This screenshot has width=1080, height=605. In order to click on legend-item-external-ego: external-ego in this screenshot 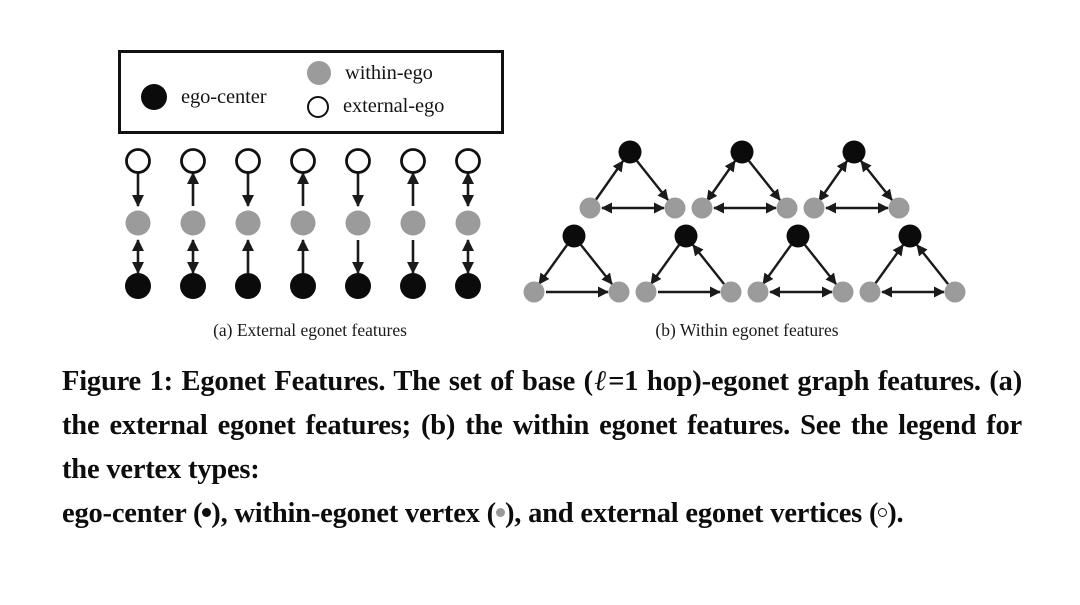, I will do `click(375, 106)`.